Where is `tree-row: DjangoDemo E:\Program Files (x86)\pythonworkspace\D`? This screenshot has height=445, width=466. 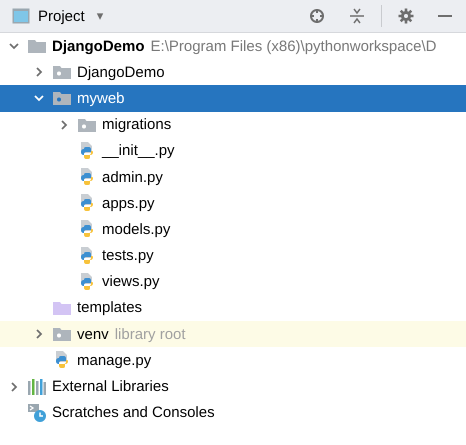 tree-row: DjangoDemo E:\Program Files (x86)\pythonworkspace\D is located at coordinates (233, 46).